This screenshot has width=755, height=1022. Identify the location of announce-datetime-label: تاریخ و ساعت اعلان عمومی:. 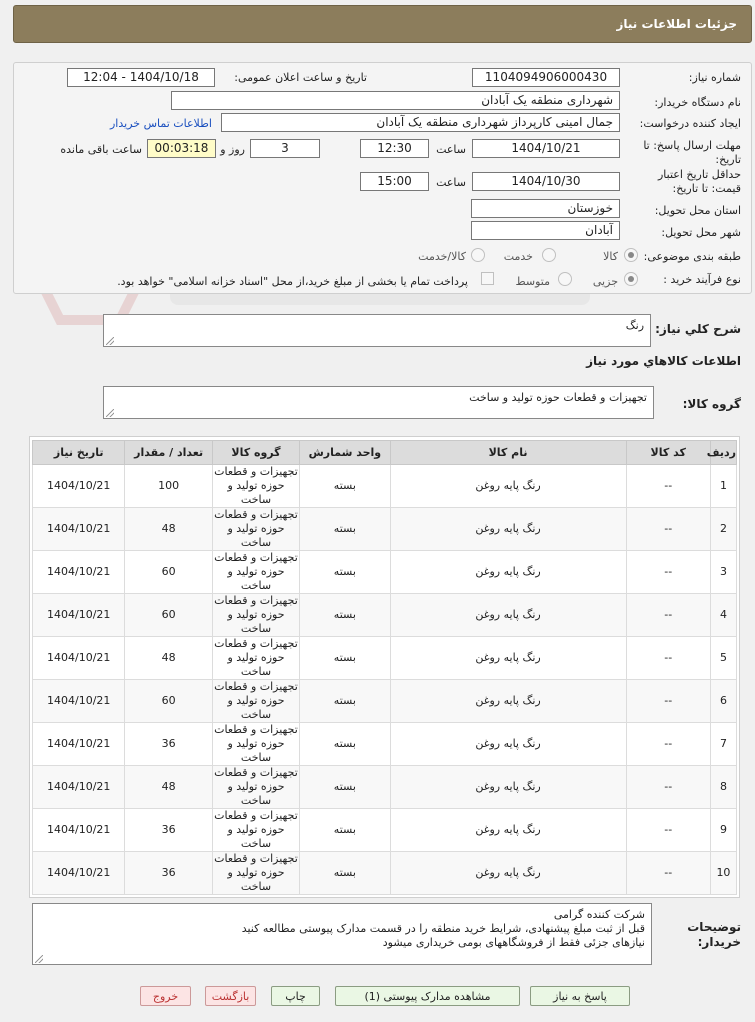
(300, 77).